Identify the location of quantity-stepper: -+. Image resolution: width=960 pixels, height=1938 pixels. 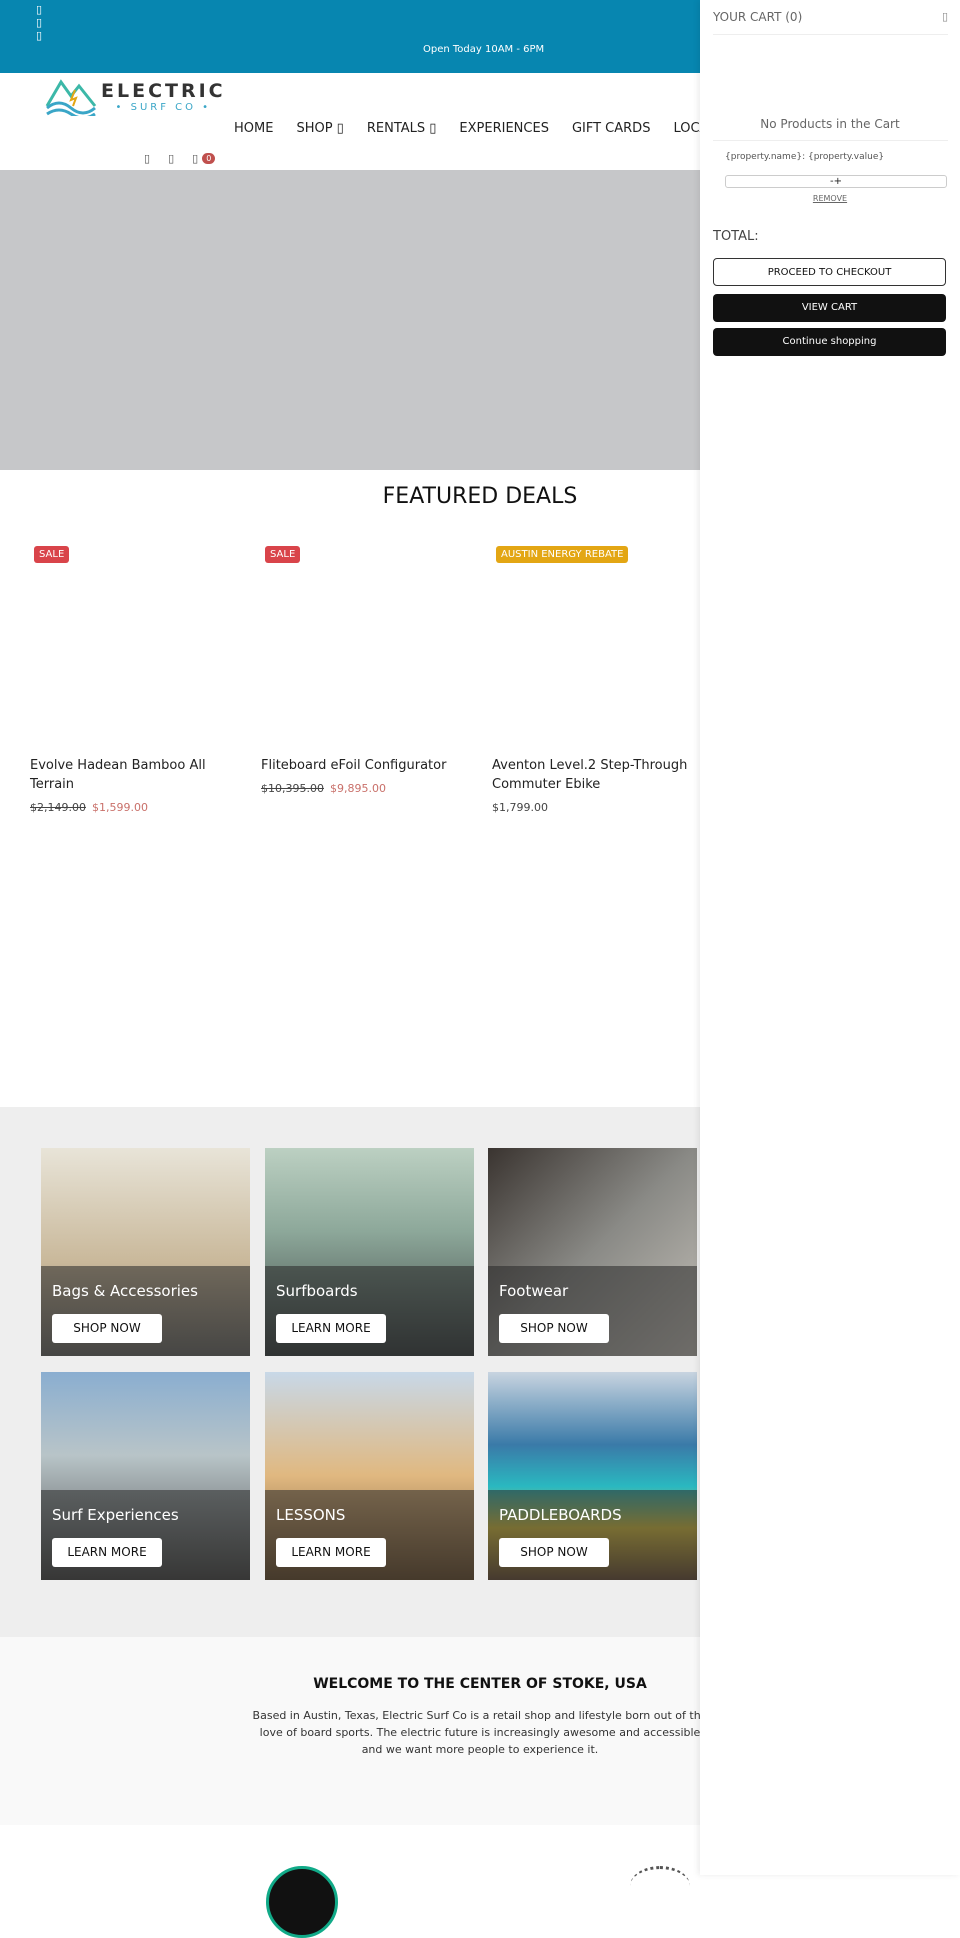
(836, 181).